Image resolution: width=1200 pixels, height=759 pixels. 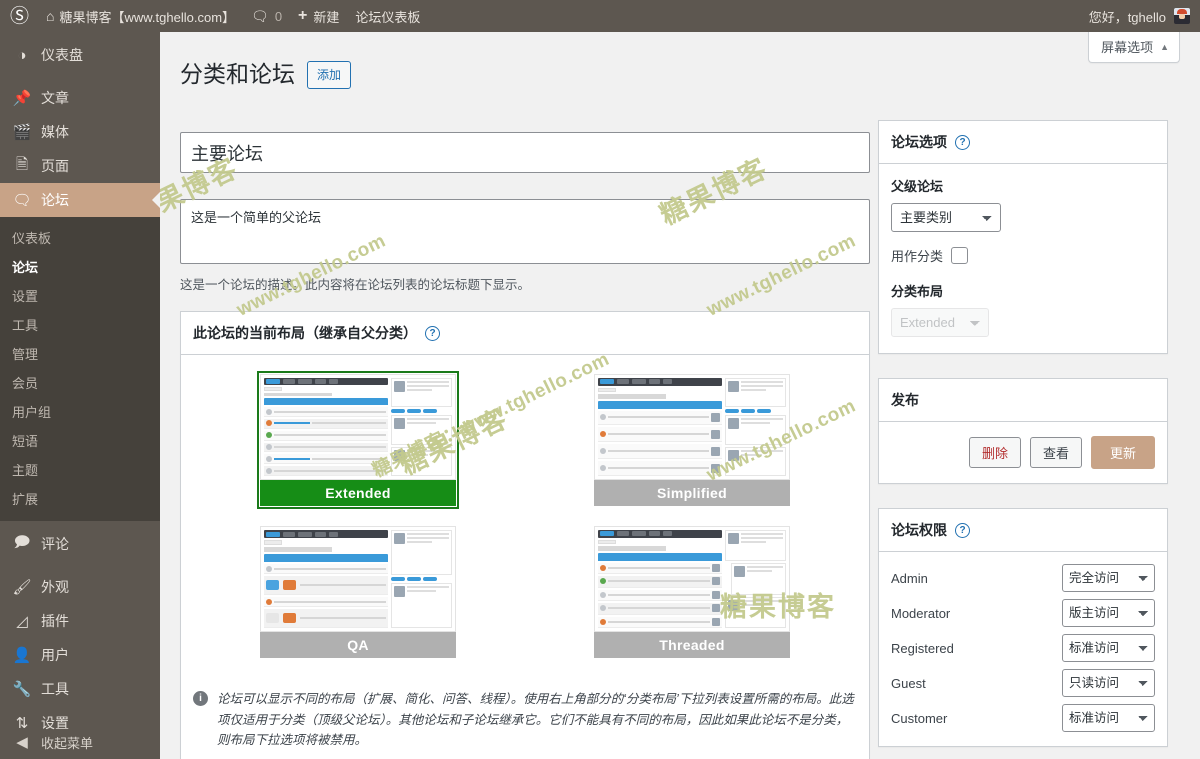 I want to click on submenu-item-extensions: 扩展, so click(x=80, y=498).